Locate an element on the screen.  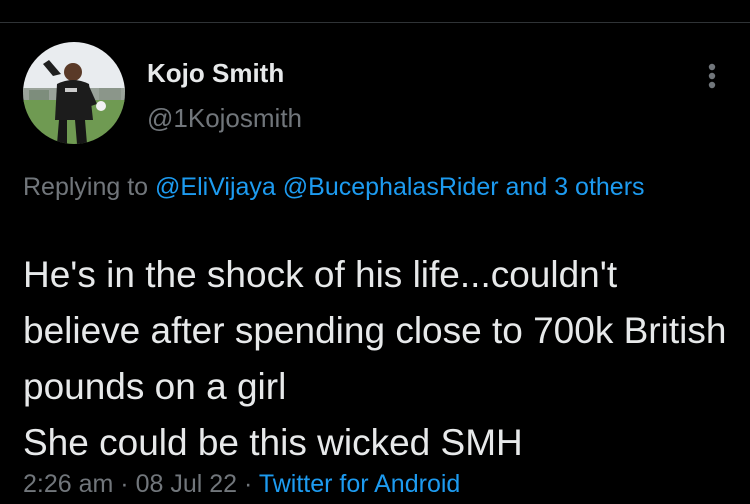
author-display-name: Kojo Smith is located at coordinates (215, 73).